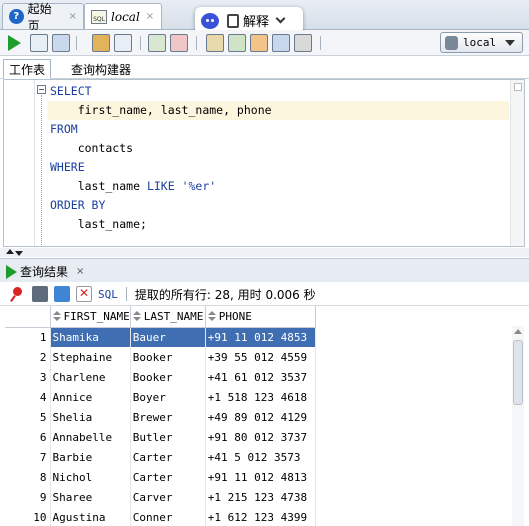 The image size is (529, 526). I want to click on table-row: 2 Stephaine Booker +39 55 012 4559, so click(160, 357).